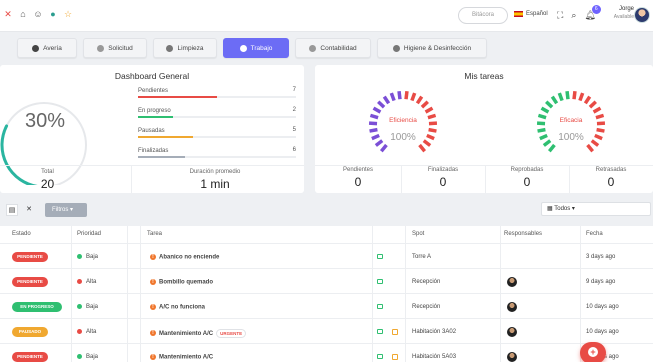 This screenshot has height=362, width=653. Describe the element at coordinates (29, 210) in the screenshot. I see `close-icon: ✕` at that location.